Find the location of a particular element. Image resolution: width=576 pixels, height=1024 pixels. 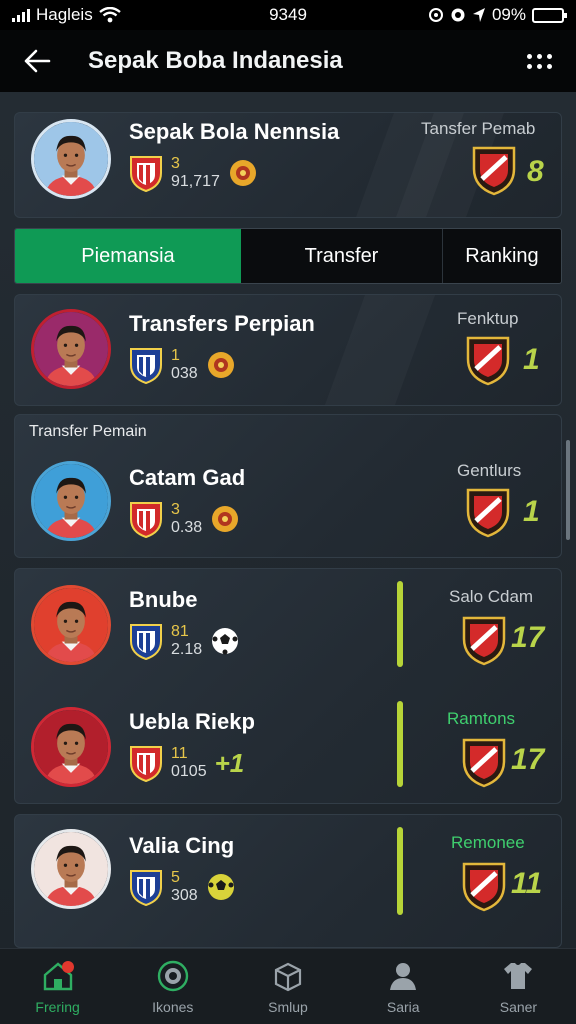

nav-label: Frering is located at coordinates (57, 1006).